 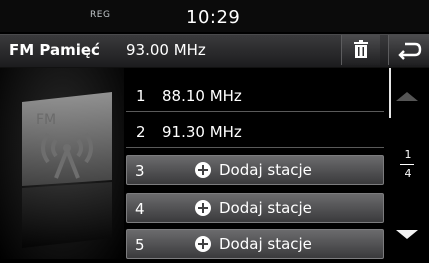 What do you see at coordinates (46, 120) in the screenshot?
I see `art-fm-label: FM` at bounding box center [46, 120].